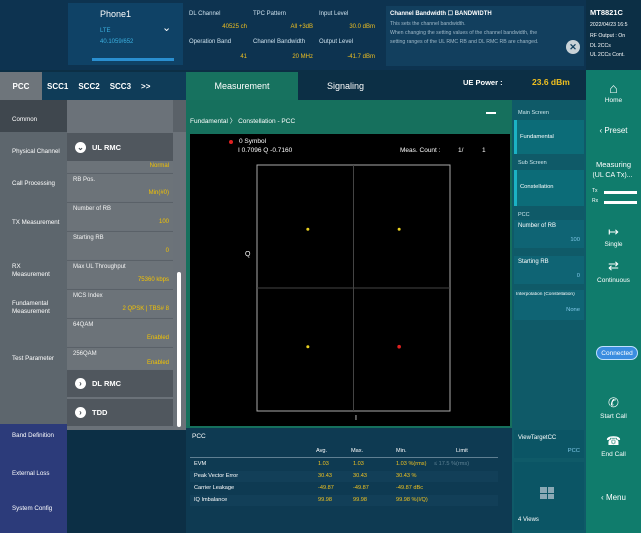 This screenshot has height=533, width=641. I want to click on nav-external-loss: External Loss, so click(29, 474).